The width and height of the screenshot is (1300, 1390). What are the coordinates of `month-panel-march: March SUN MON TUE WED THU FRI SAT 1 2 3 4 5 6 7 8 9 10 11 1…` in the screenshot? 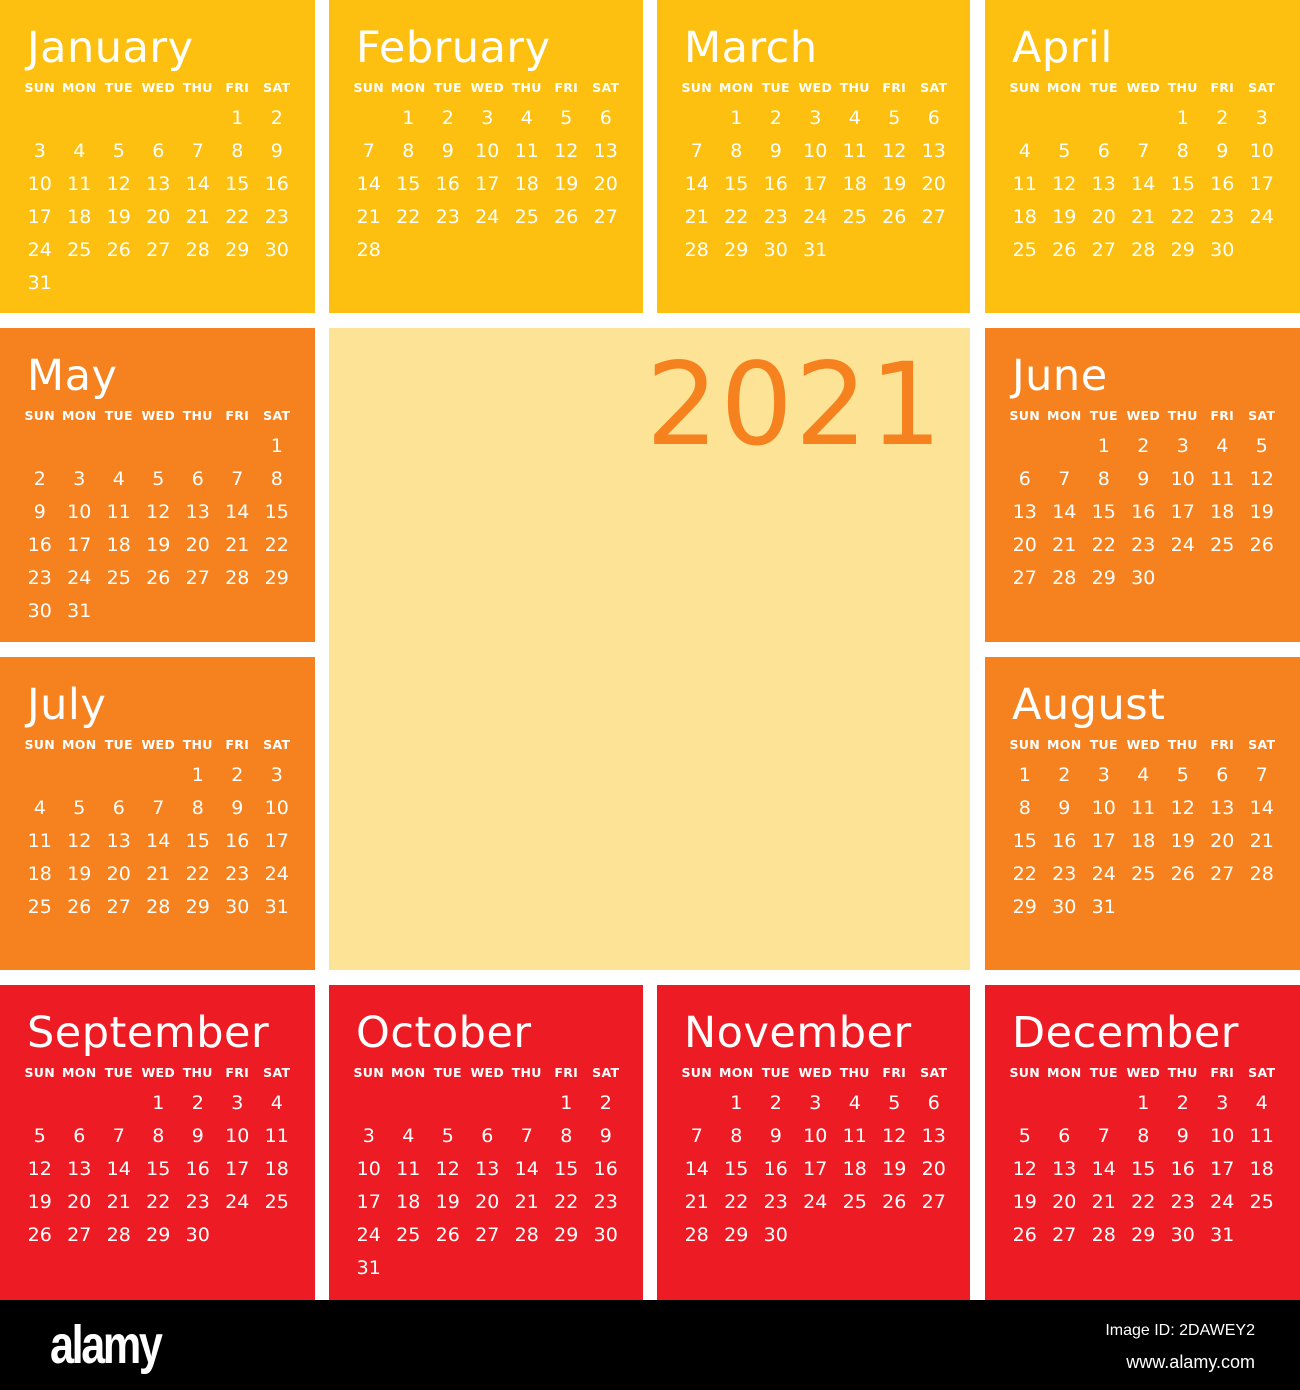 It's located at (813, 156).